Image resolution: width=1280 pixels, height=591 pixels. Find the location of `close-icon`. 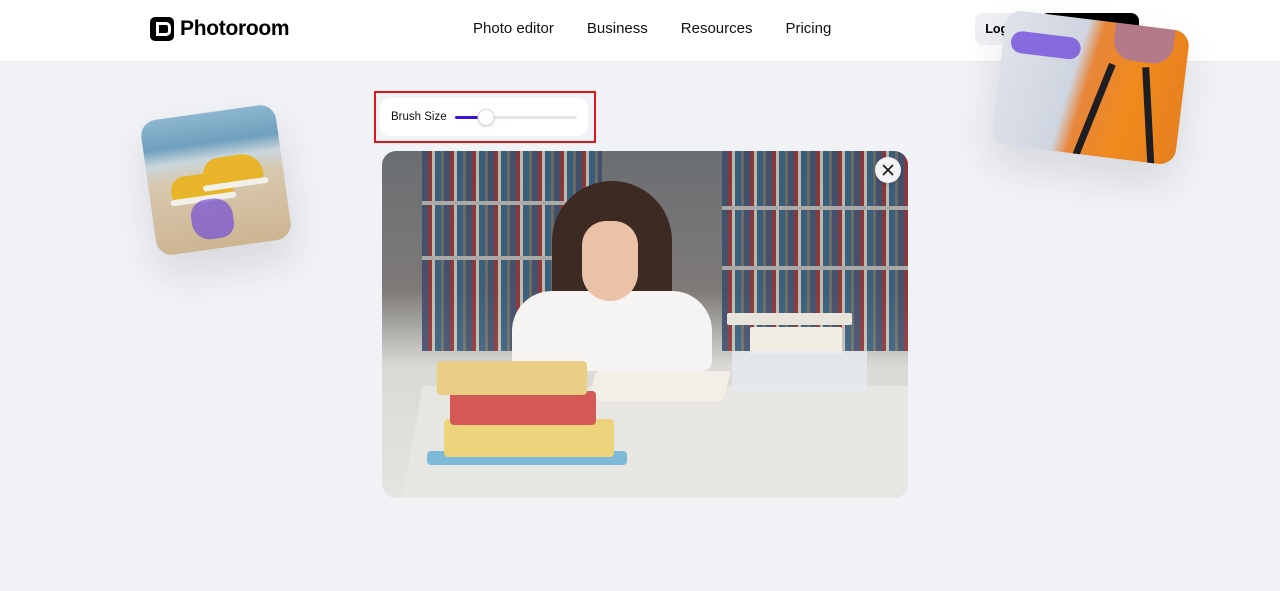

close-icon is located at coordinates (888, 170).